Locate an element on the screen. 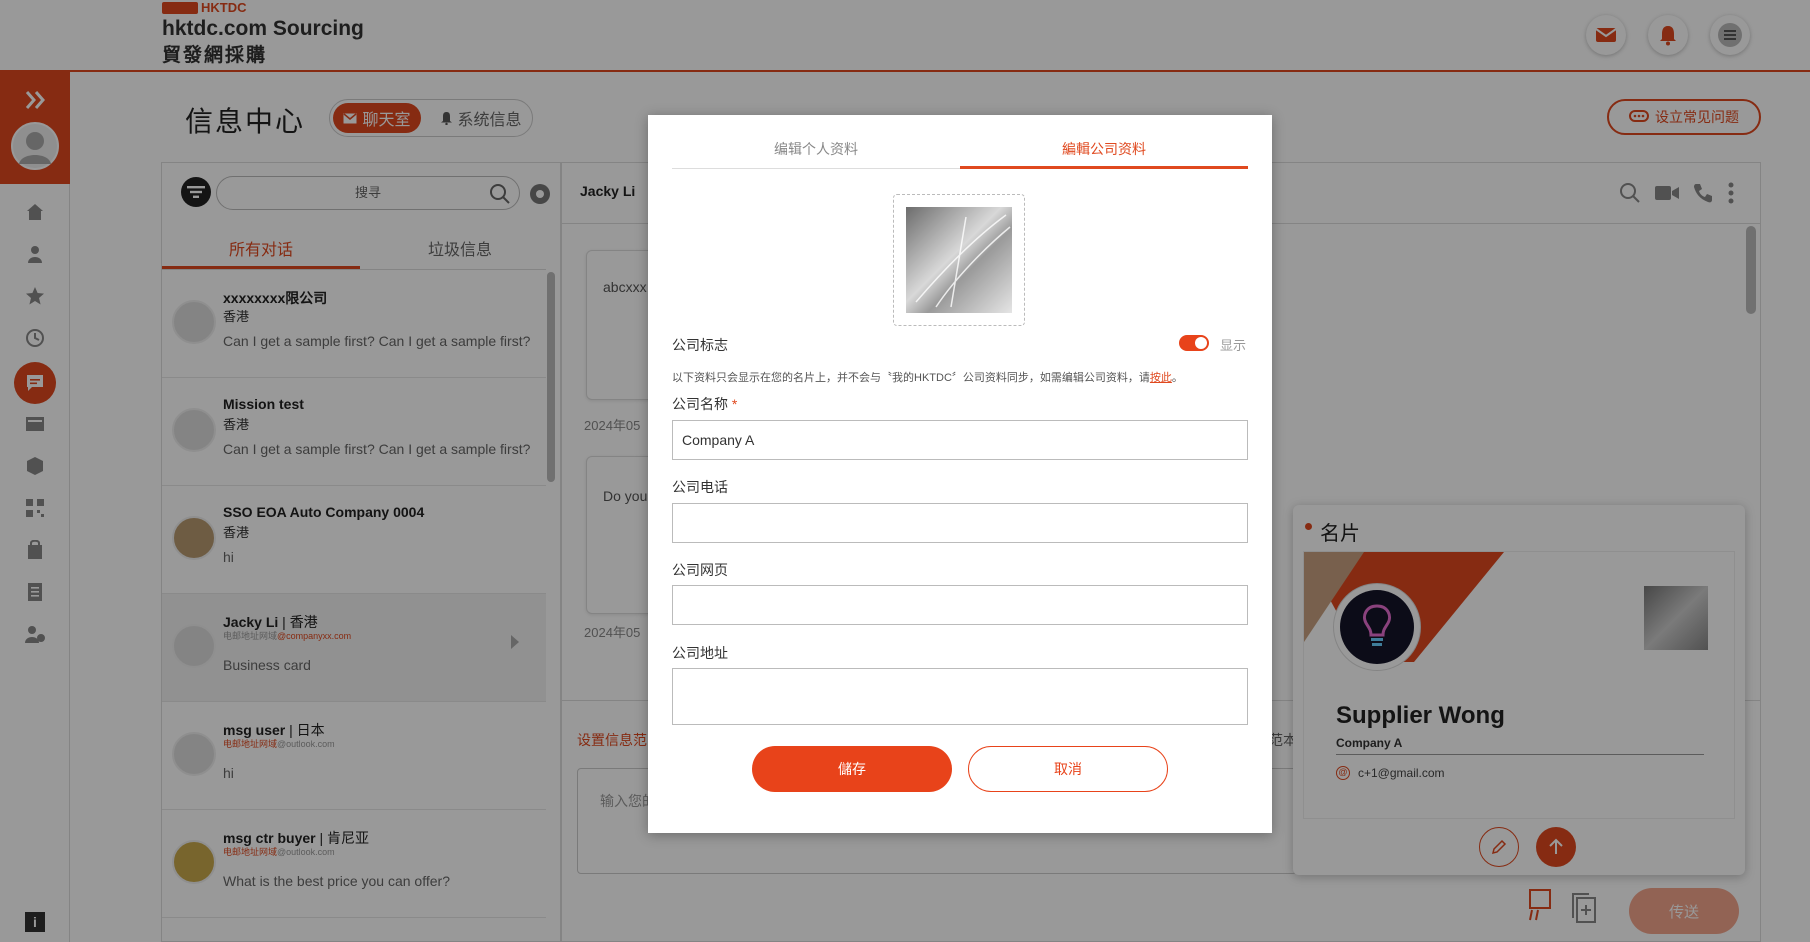 The image size is (1810, 942). cancel-button: 取消 is located at coordinates (1068, 769).